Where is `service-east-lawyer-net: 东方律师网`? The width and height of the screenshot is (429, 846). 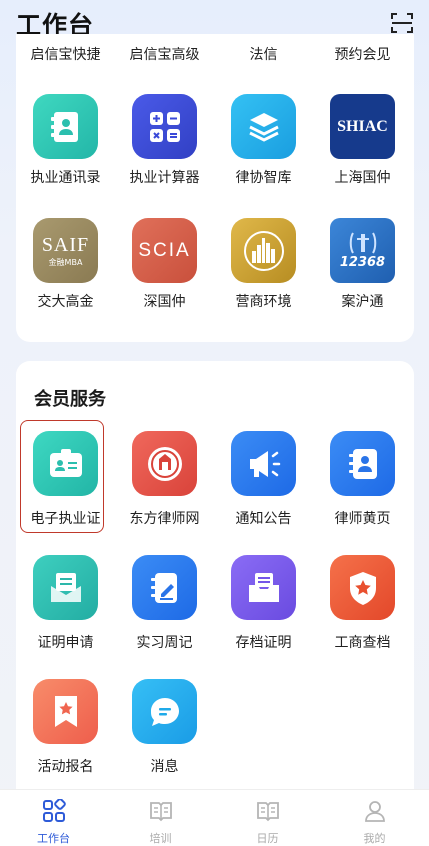
service-east-lawyer-net: 东方律师网 is located at coordinates (164, 481).